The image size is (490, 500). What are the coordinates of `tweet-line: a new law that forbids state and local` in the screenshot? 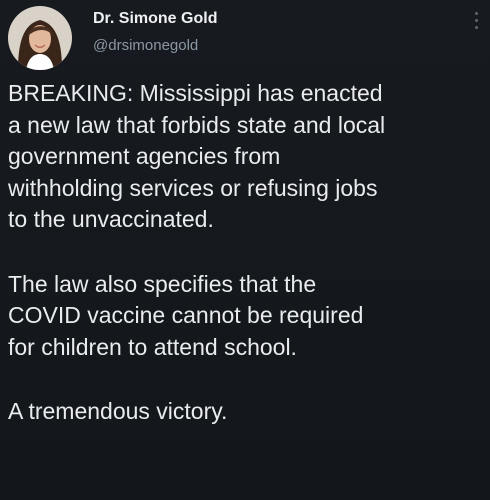 It's located at (197, 124).